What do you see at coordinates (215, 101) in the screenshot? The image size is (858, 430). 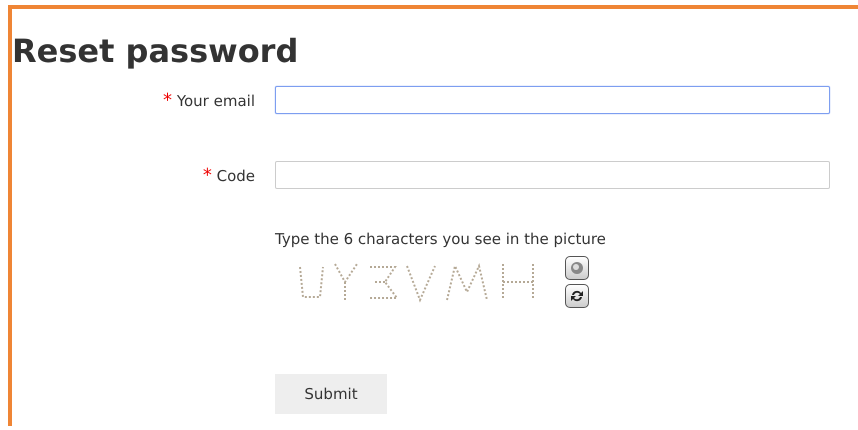 I see `field-label: Your email` at bounding box center [215, 101].